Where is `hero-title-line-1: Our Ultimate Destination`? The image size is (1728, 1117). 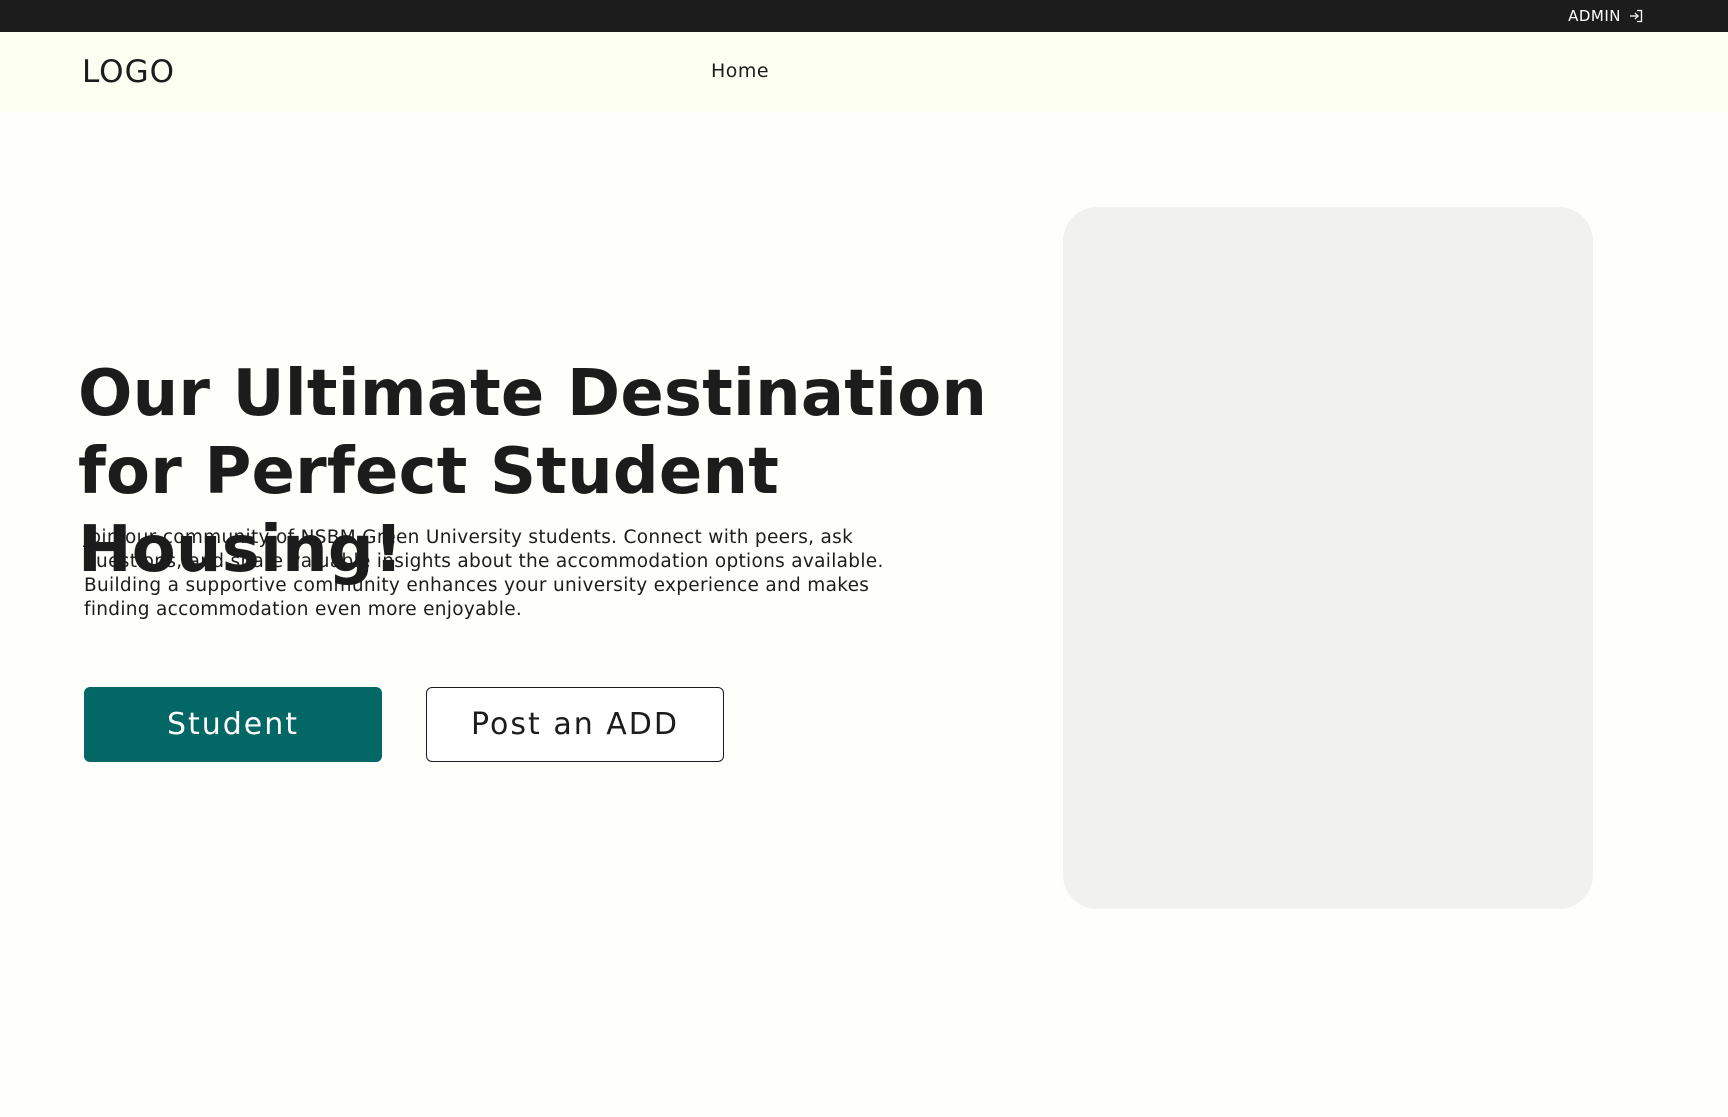 hero-title-line-1: Our Ultimate Destination is located at coordinates (533, 394).